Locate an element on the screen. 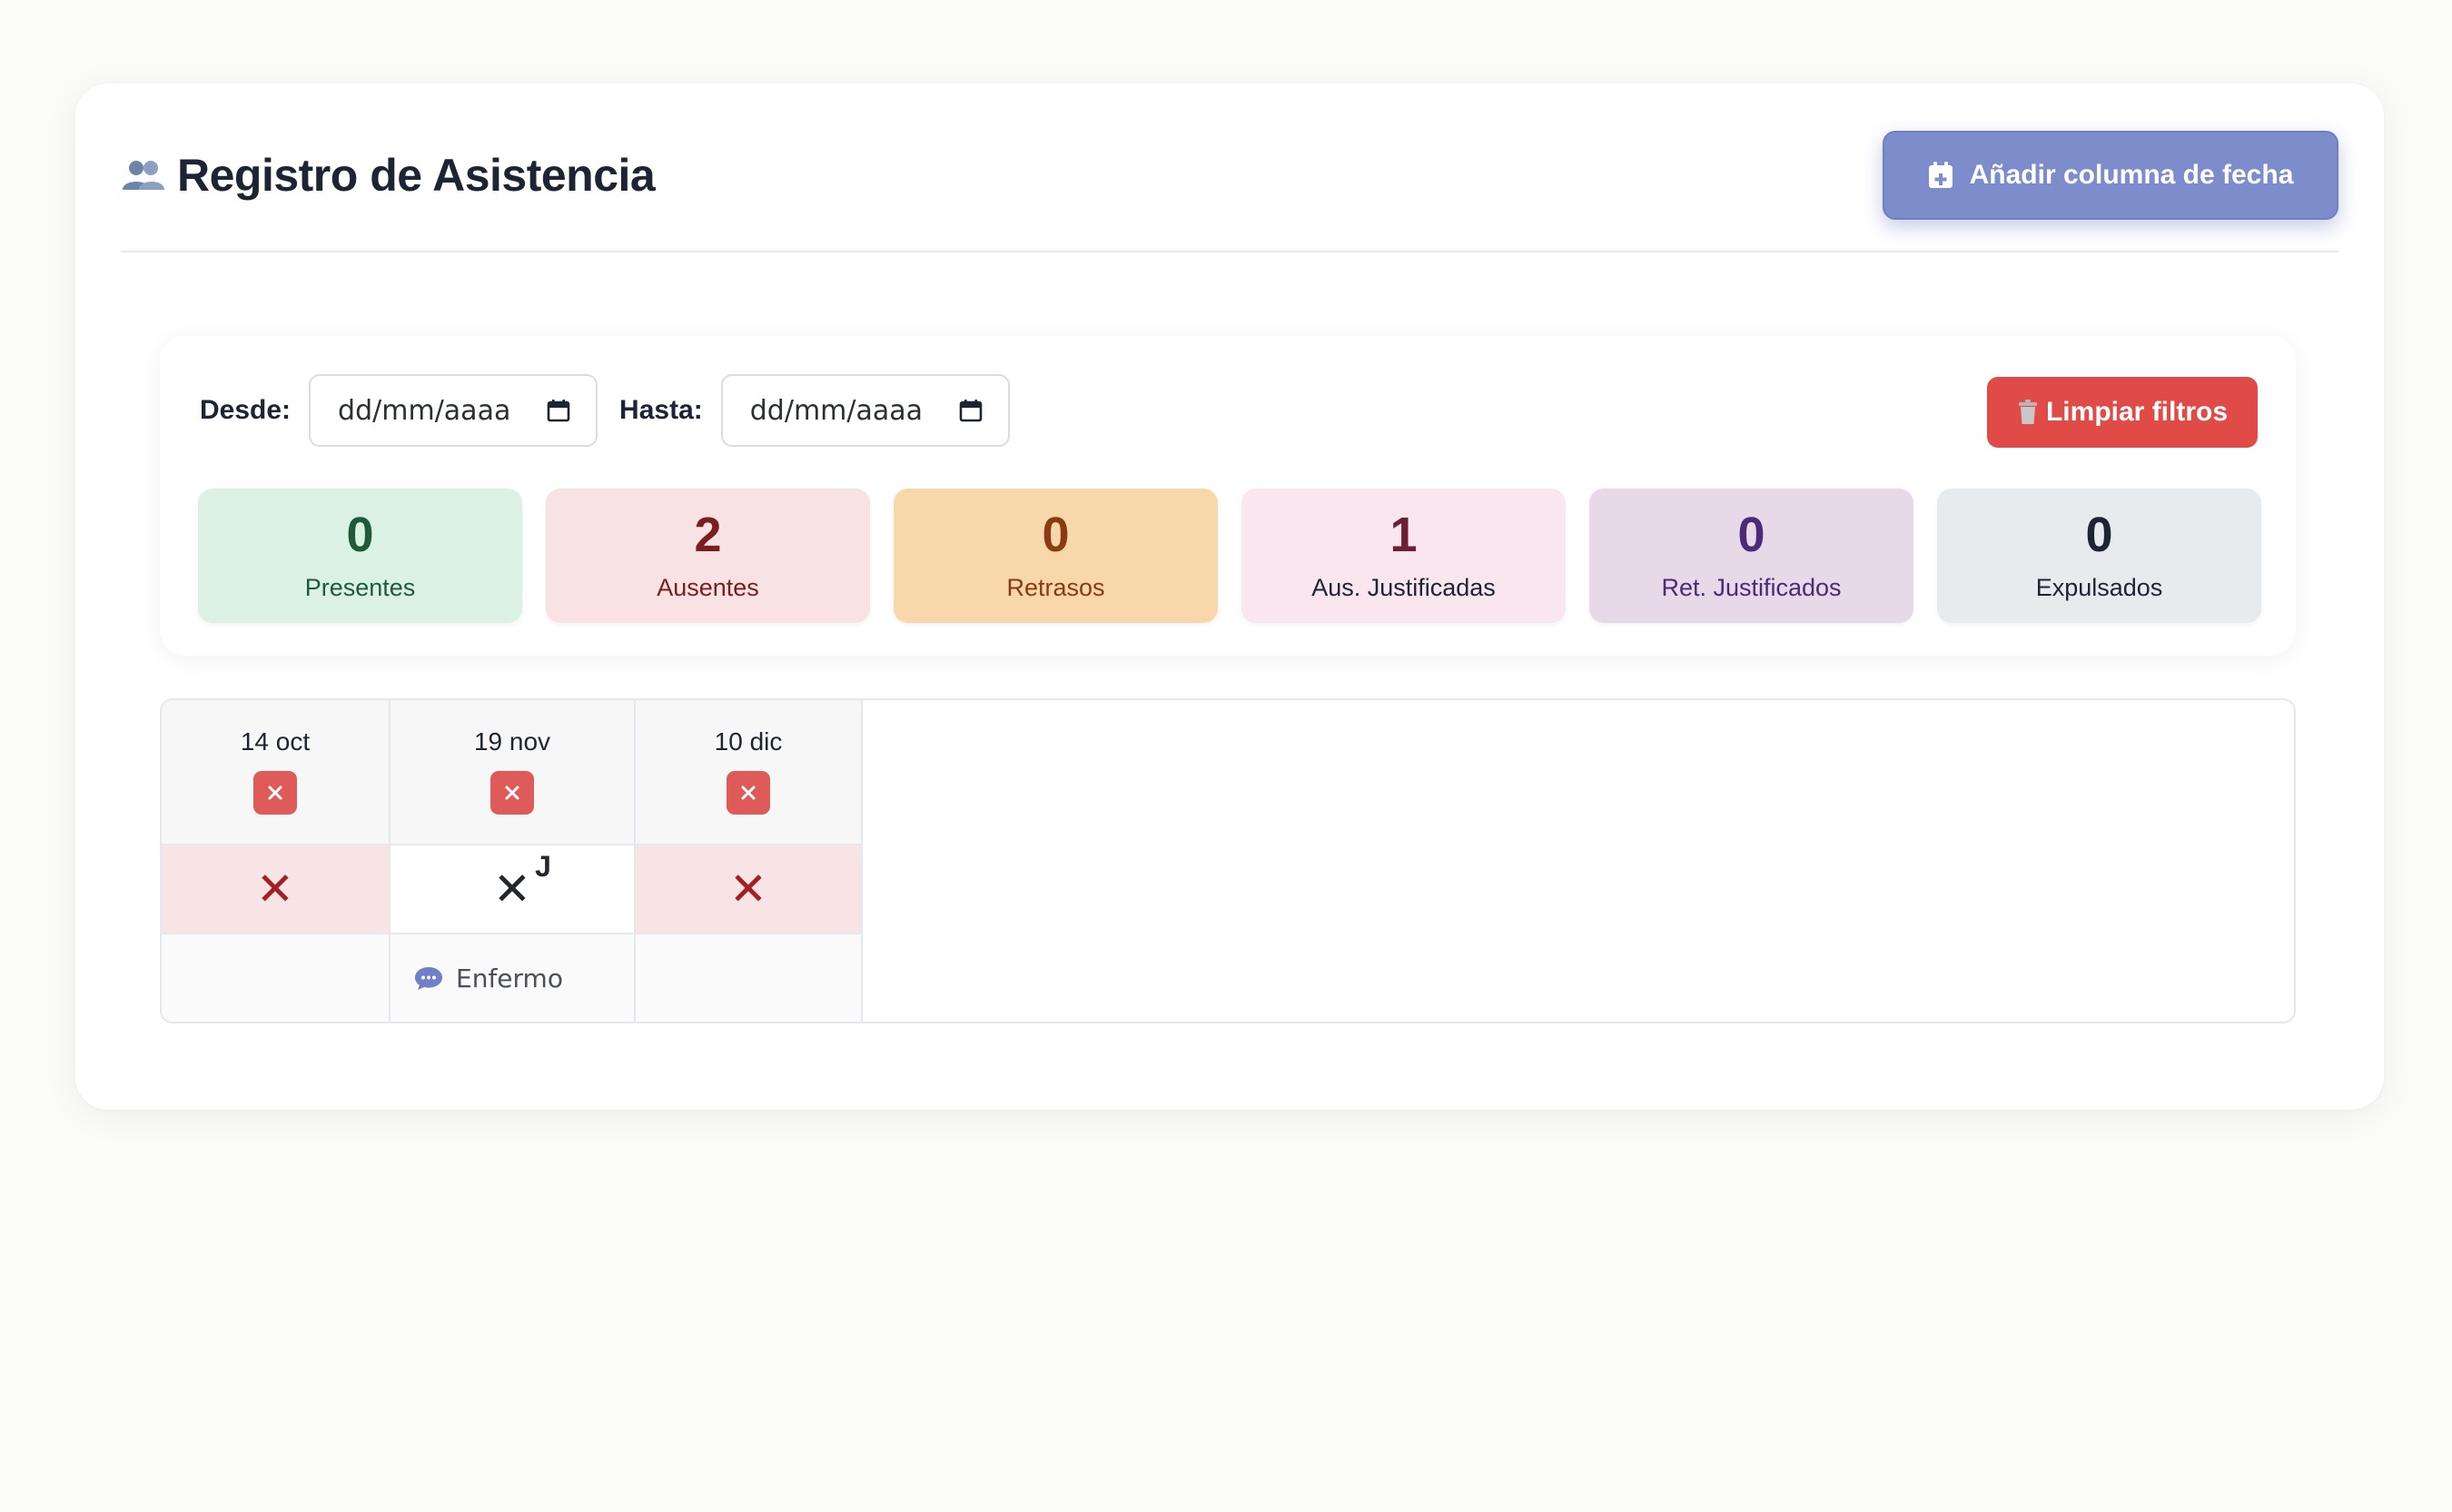 This screenshot has width=2452, height=1512. from-label: Desde: is located at coordinates (246, 410).